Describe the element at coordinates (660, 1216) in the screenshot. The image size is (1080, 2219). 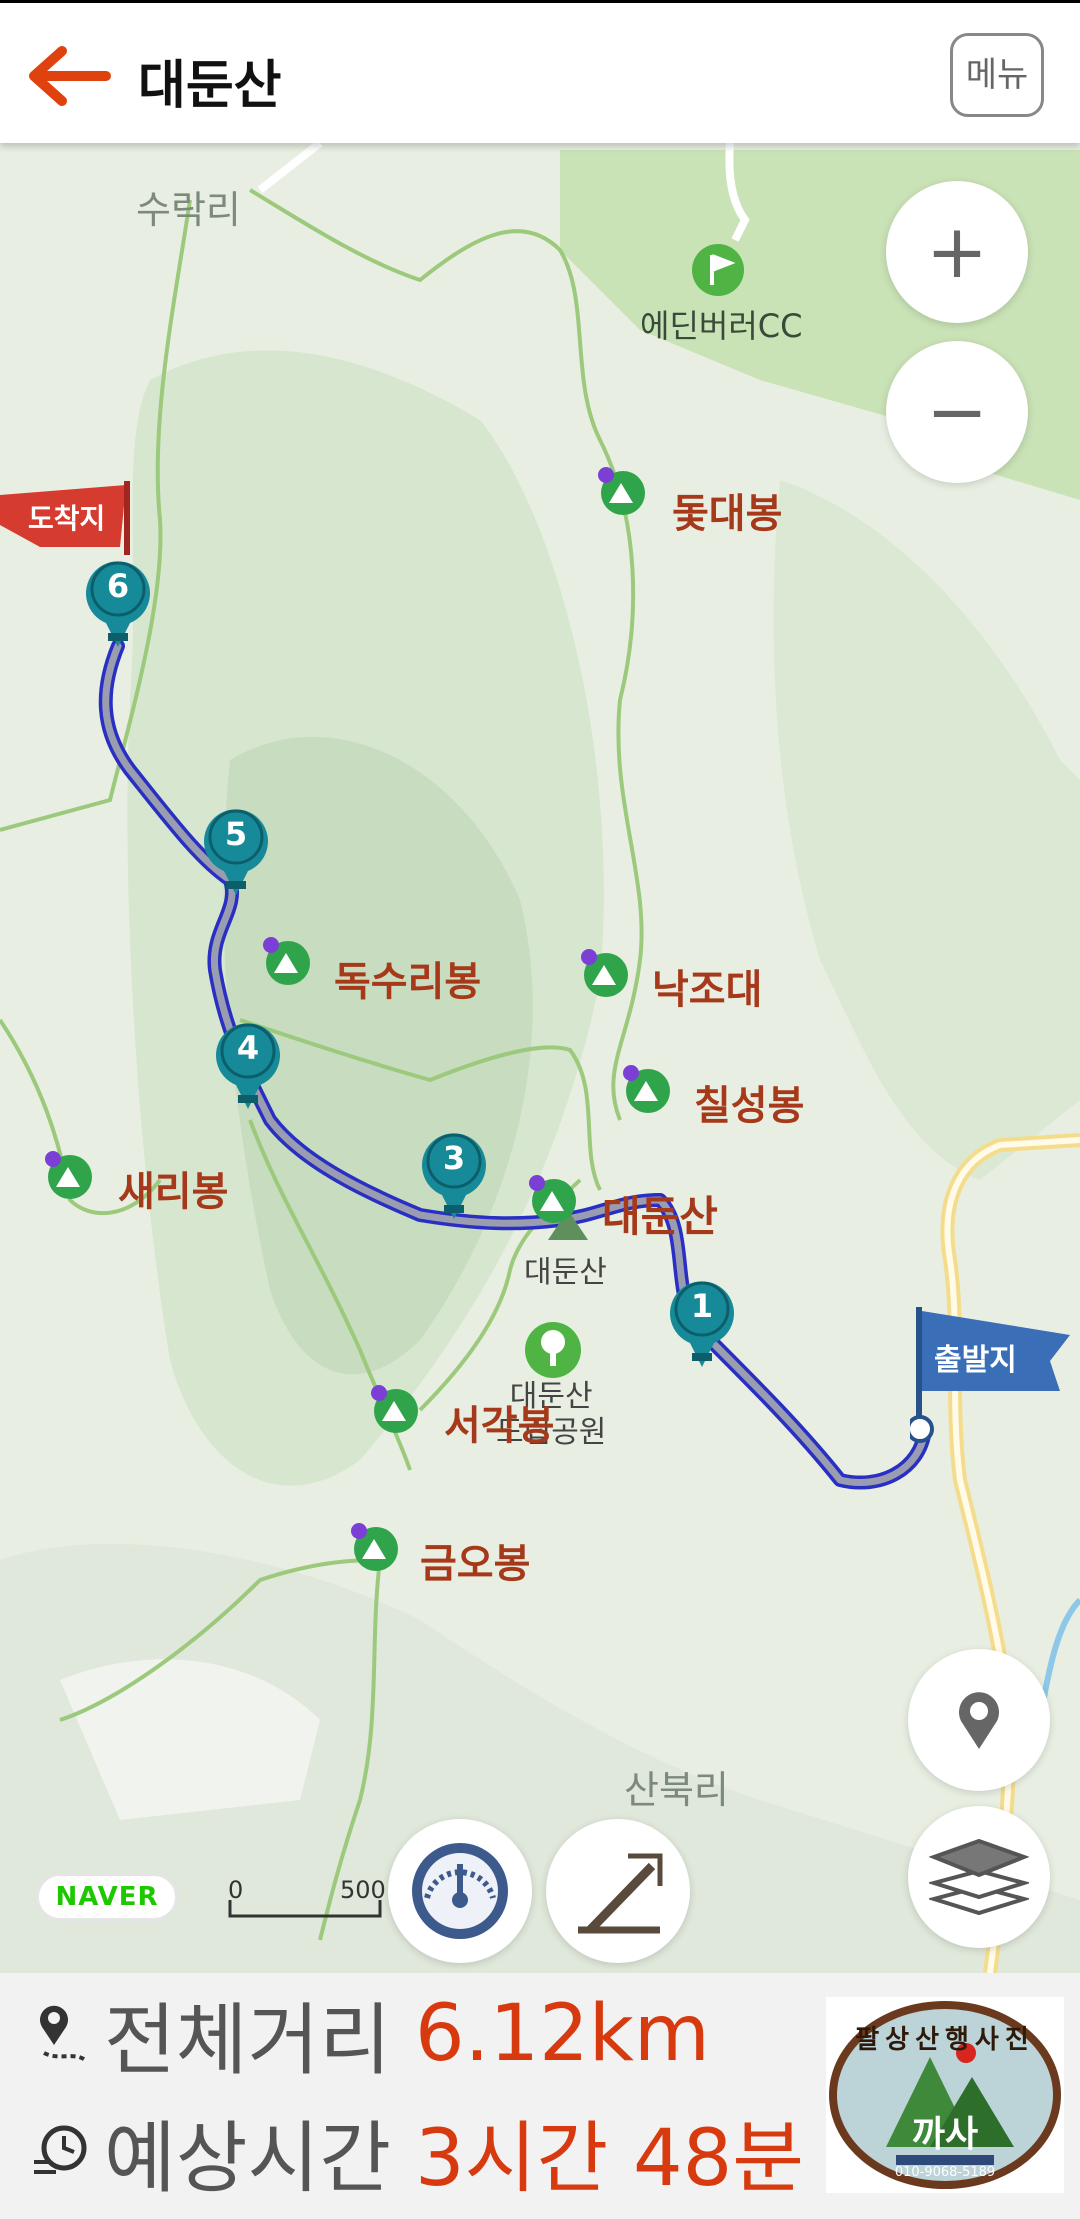
I see `place-label-daedunsan: 대둔산` at that location.